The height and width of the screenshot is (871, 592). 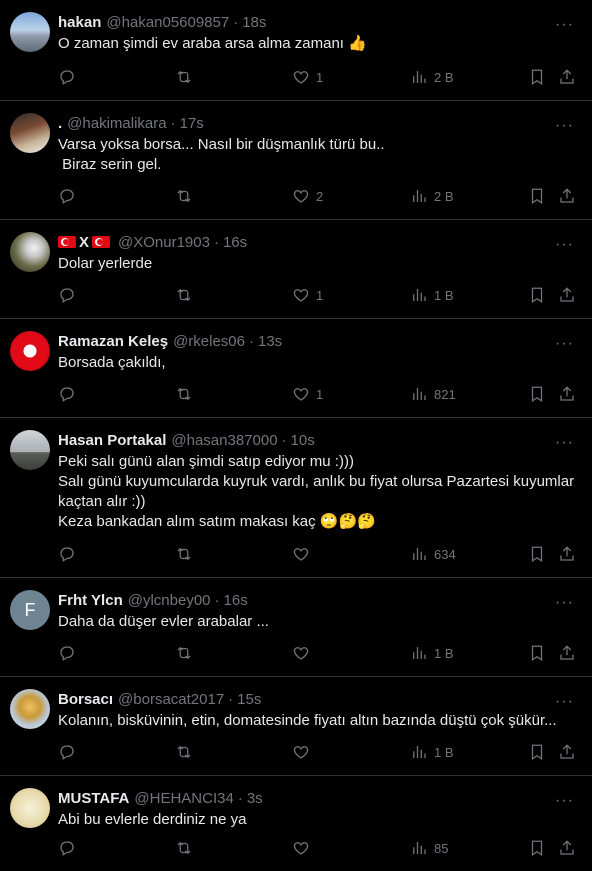 I want to click on author-name: Frht Ylcn, so click(x=90, y=600).